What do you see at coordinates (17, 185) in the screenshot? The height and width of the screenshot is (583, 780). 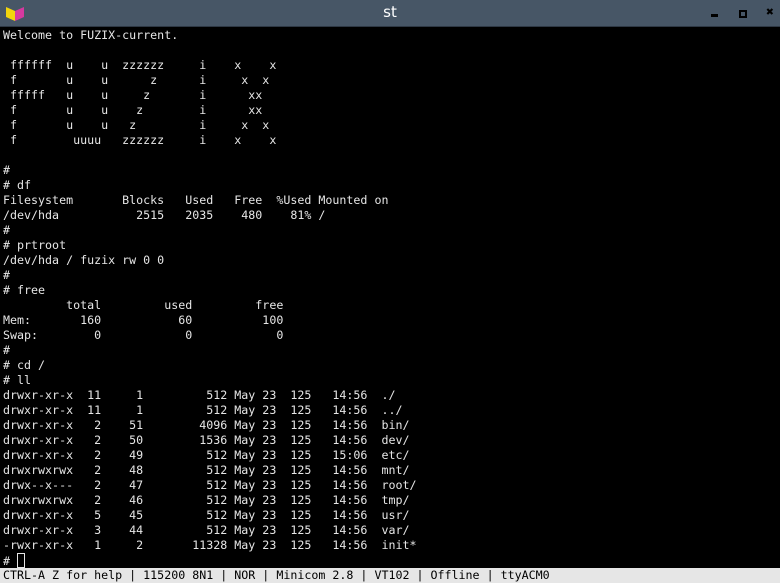 I see `terminal-line: # df` at bounding box center [17, 185].